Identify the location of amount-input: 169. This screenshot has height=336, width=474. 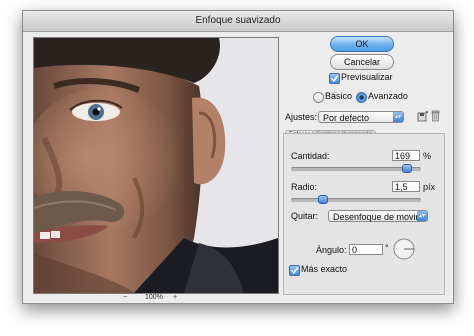
(406, 155).